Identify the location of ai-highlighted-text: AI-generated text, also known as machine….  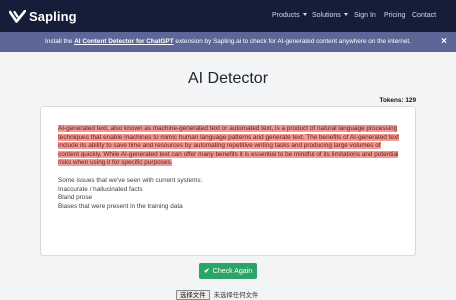
(228, 146).